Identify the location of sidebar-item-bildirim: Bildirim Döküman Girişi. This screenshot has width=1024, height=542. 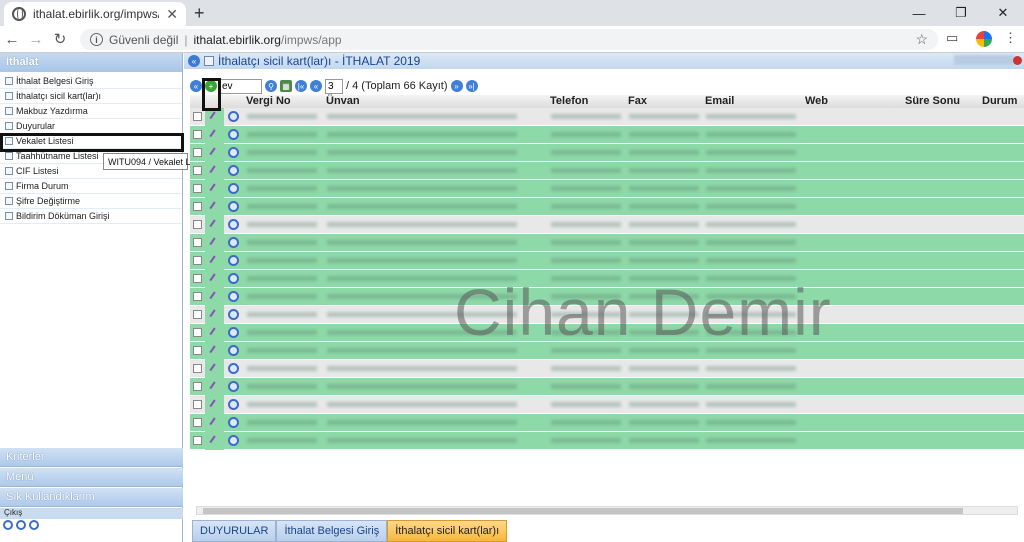
(91, 216).